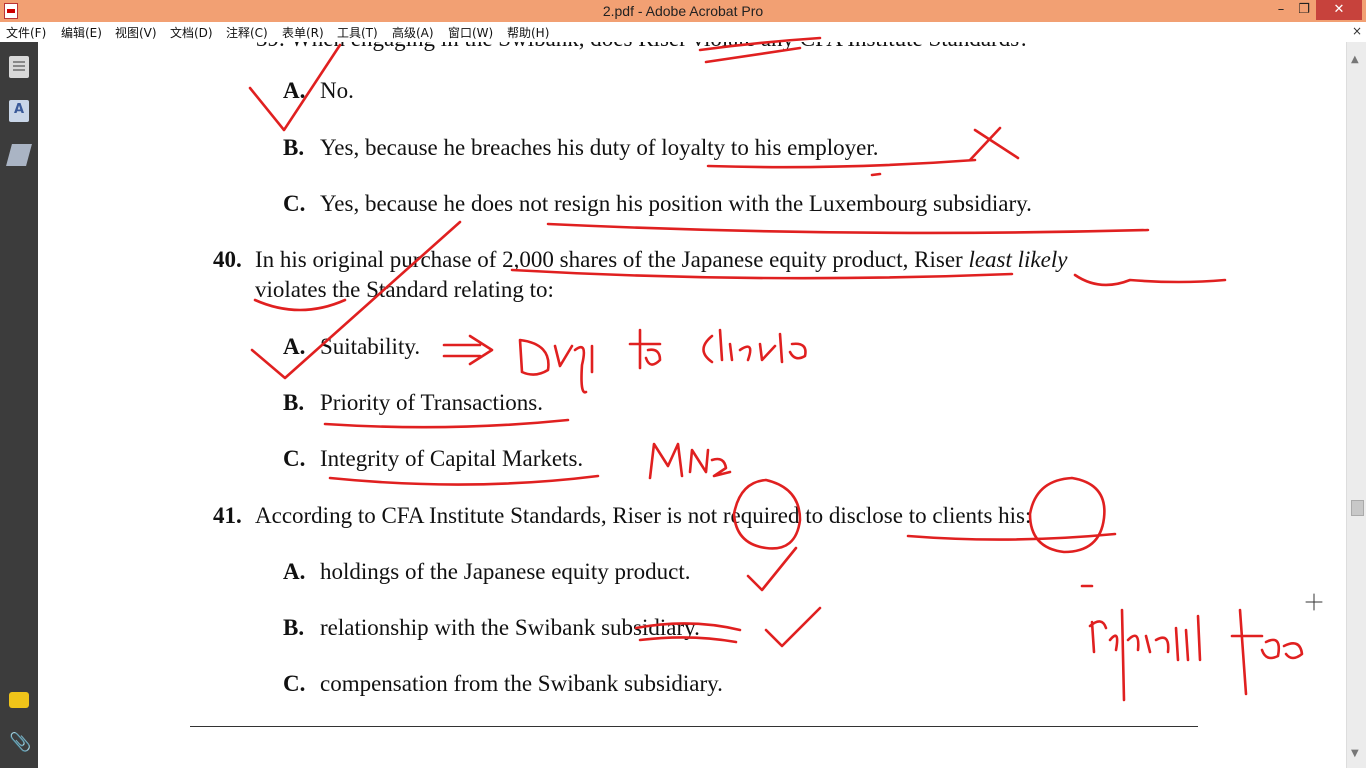 The width and height of the screenshot is (1366, 768). What do you see at coordinates (247, 32) in the screenshot?
I see `menu-comment: 注释(C)` at bounding box center [247, 32].